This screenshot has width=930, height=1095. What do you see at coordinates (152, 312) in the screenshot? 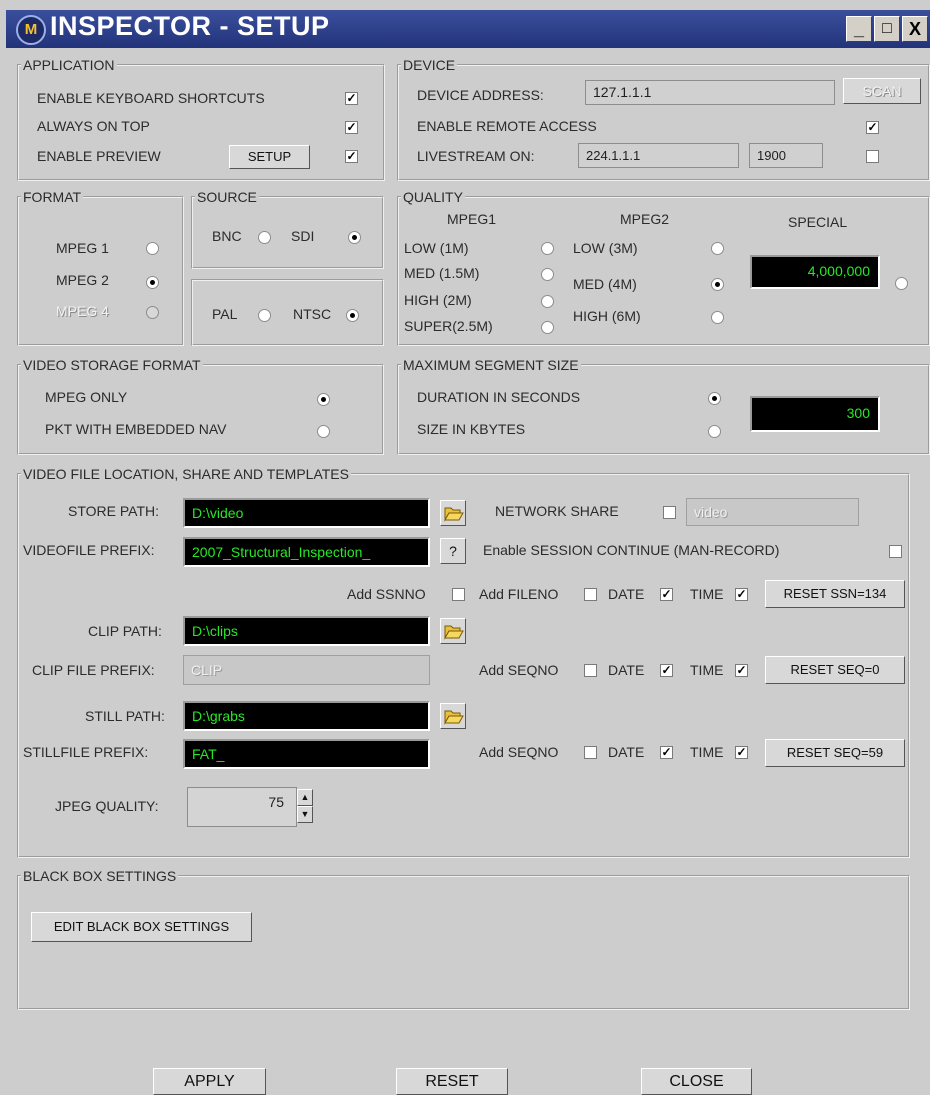
I see `format-mpeg4-radio` at bounding box center [152, 312].